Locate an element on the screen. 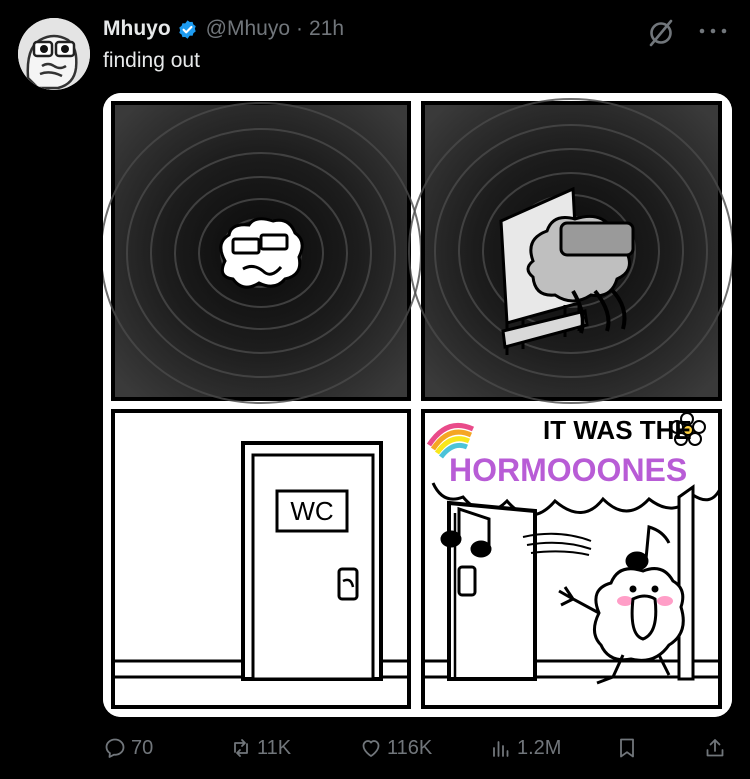 The height and width of the screenshot is (779, 750). share-button is located at coordinates (717, 748).